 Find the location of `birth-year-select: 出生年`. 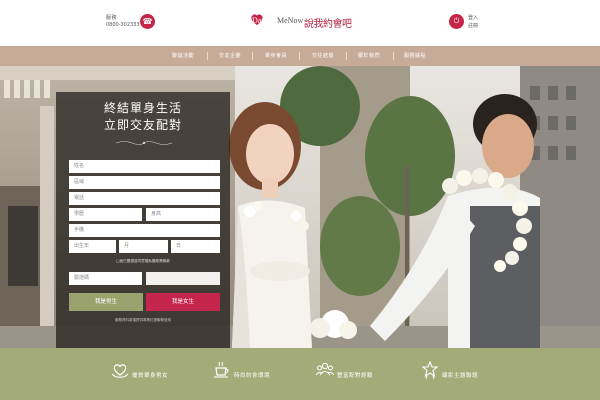

birth-year-select: 出生年 is located at coordinates (92, 246).